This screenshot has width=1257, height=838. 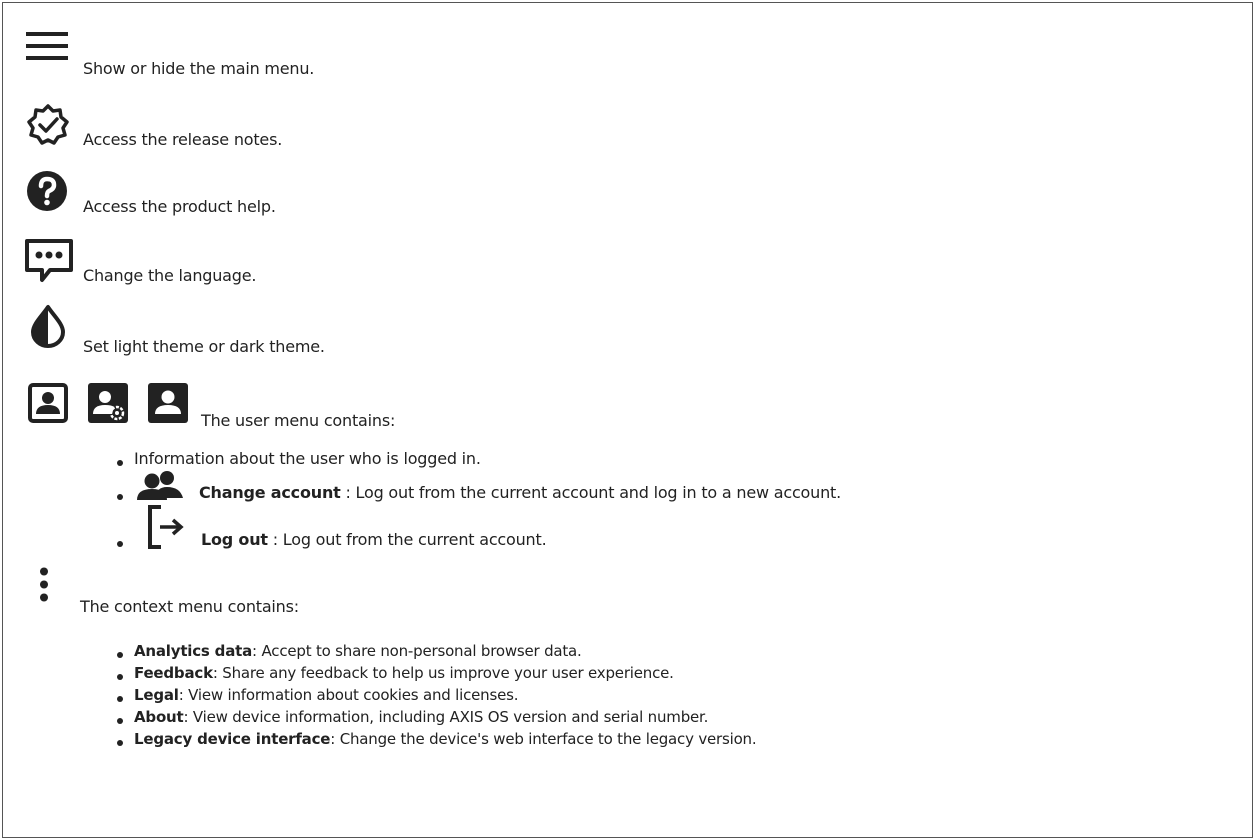 What do you see at coordinates (270, 492) in the screenshot?
I see `change-account-label: Change account` at bounding box center [270, 492].